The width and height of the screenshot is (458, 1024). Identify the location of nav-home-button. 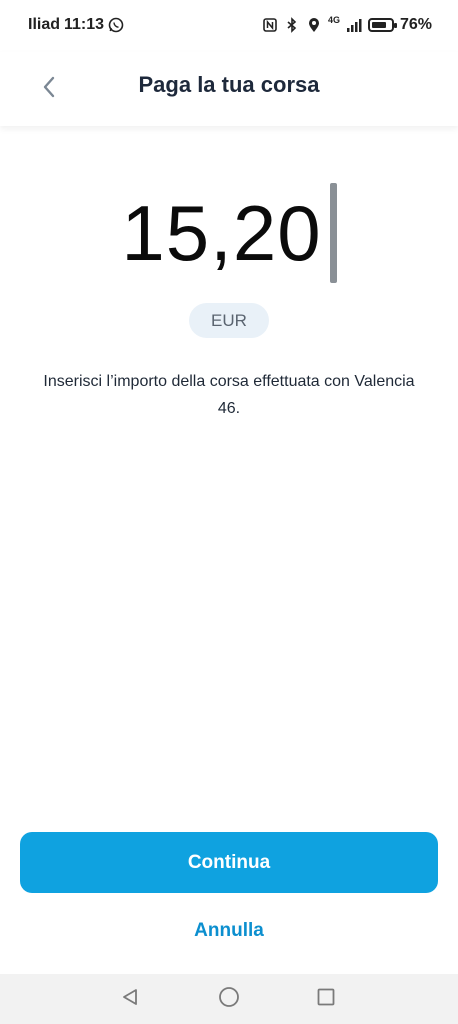
(229, 999).